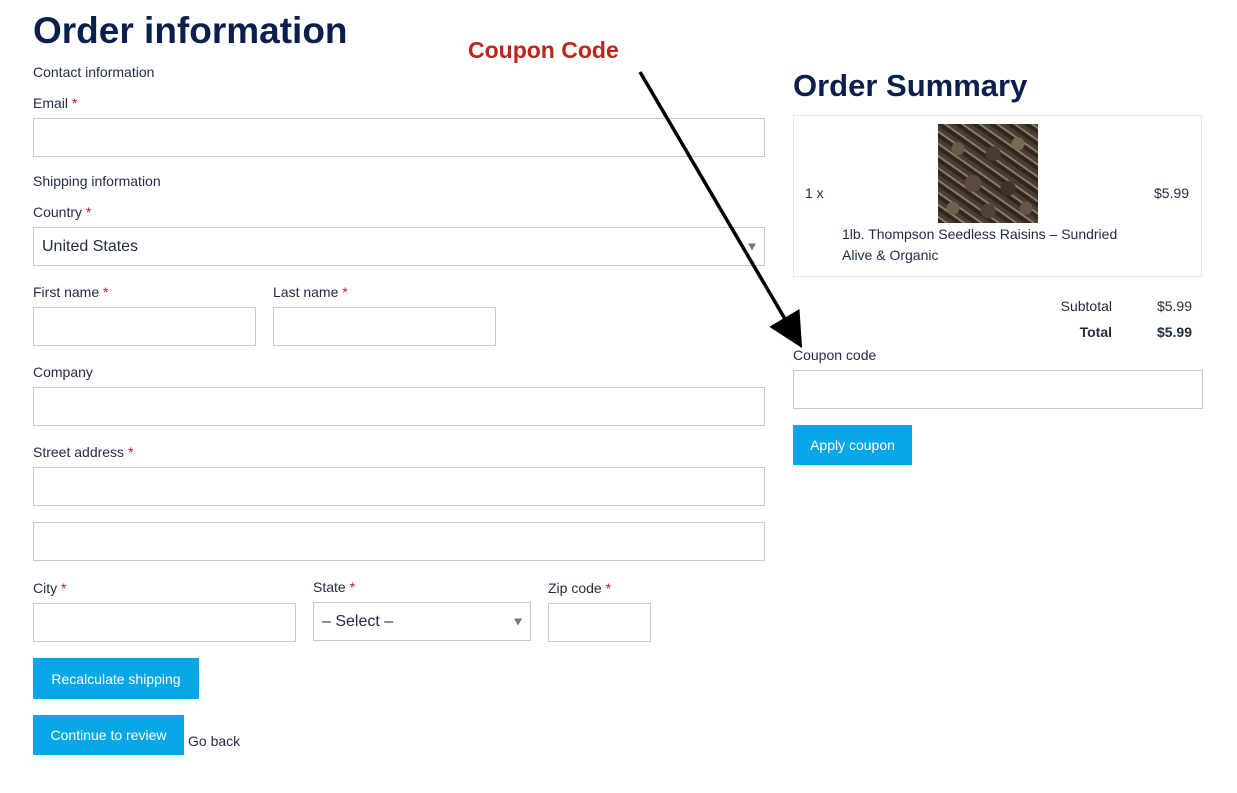 The image size is (1237, 793). I want to click on coupon-code-field, so click(998, 389).